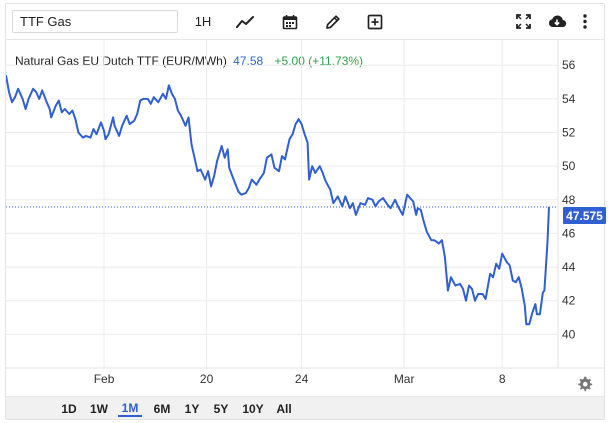 This screenshot has height=423, width=610. What do you see at coordinates (284, 408) in the screenshot?
I see `range-all: All` at bounding box center [284, 408].